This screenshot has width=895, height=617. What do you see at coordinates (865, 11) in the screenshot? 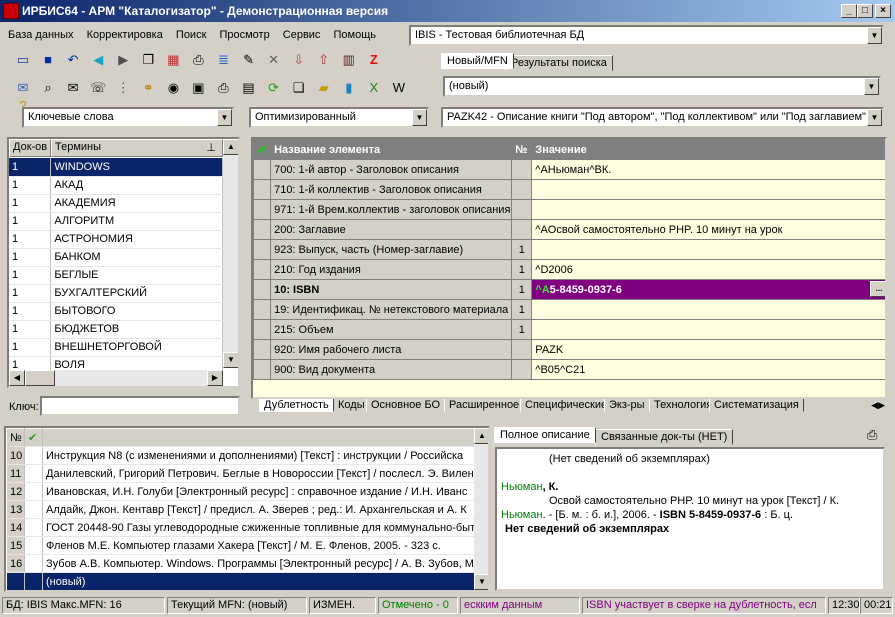
I see `maximize-button: □` at bounding box center [865, 11].